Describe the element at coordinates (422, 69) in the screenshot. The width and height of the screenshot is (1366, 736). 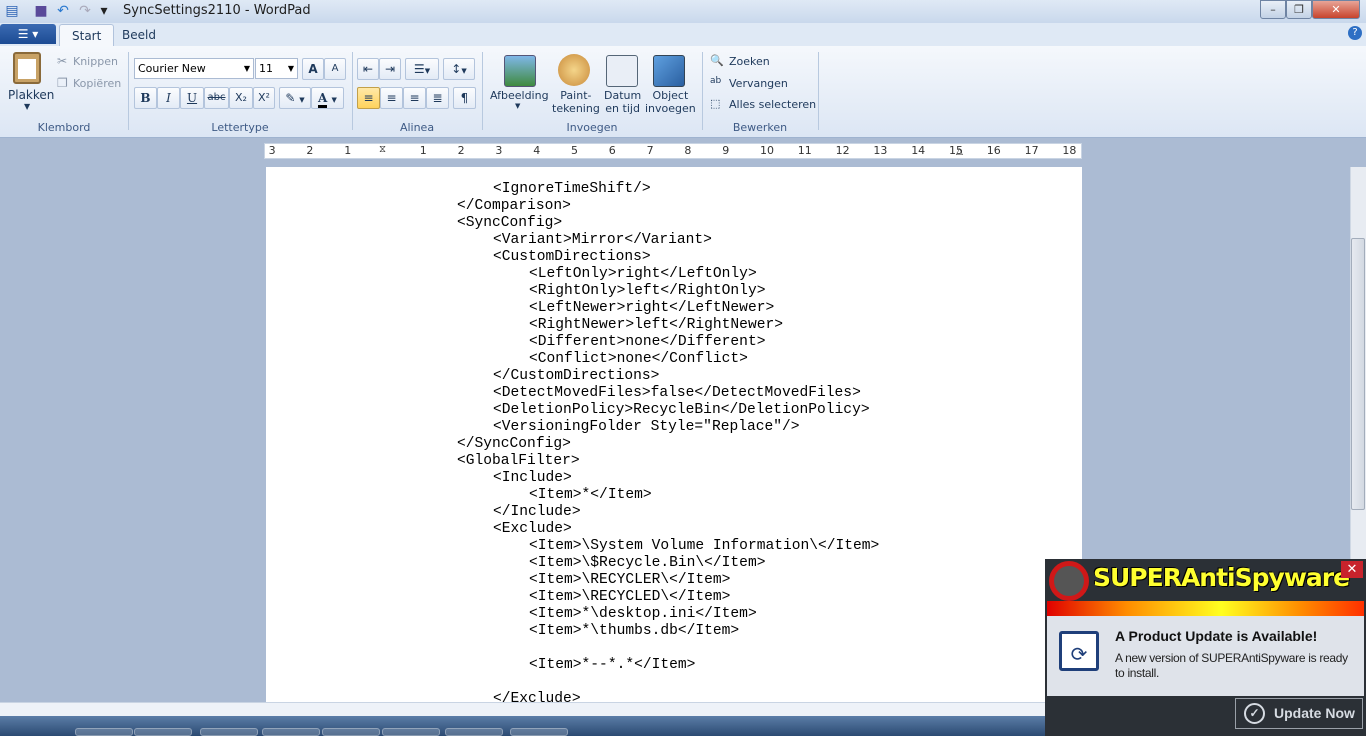
I see `bullets-button: ☰▼` at that location.